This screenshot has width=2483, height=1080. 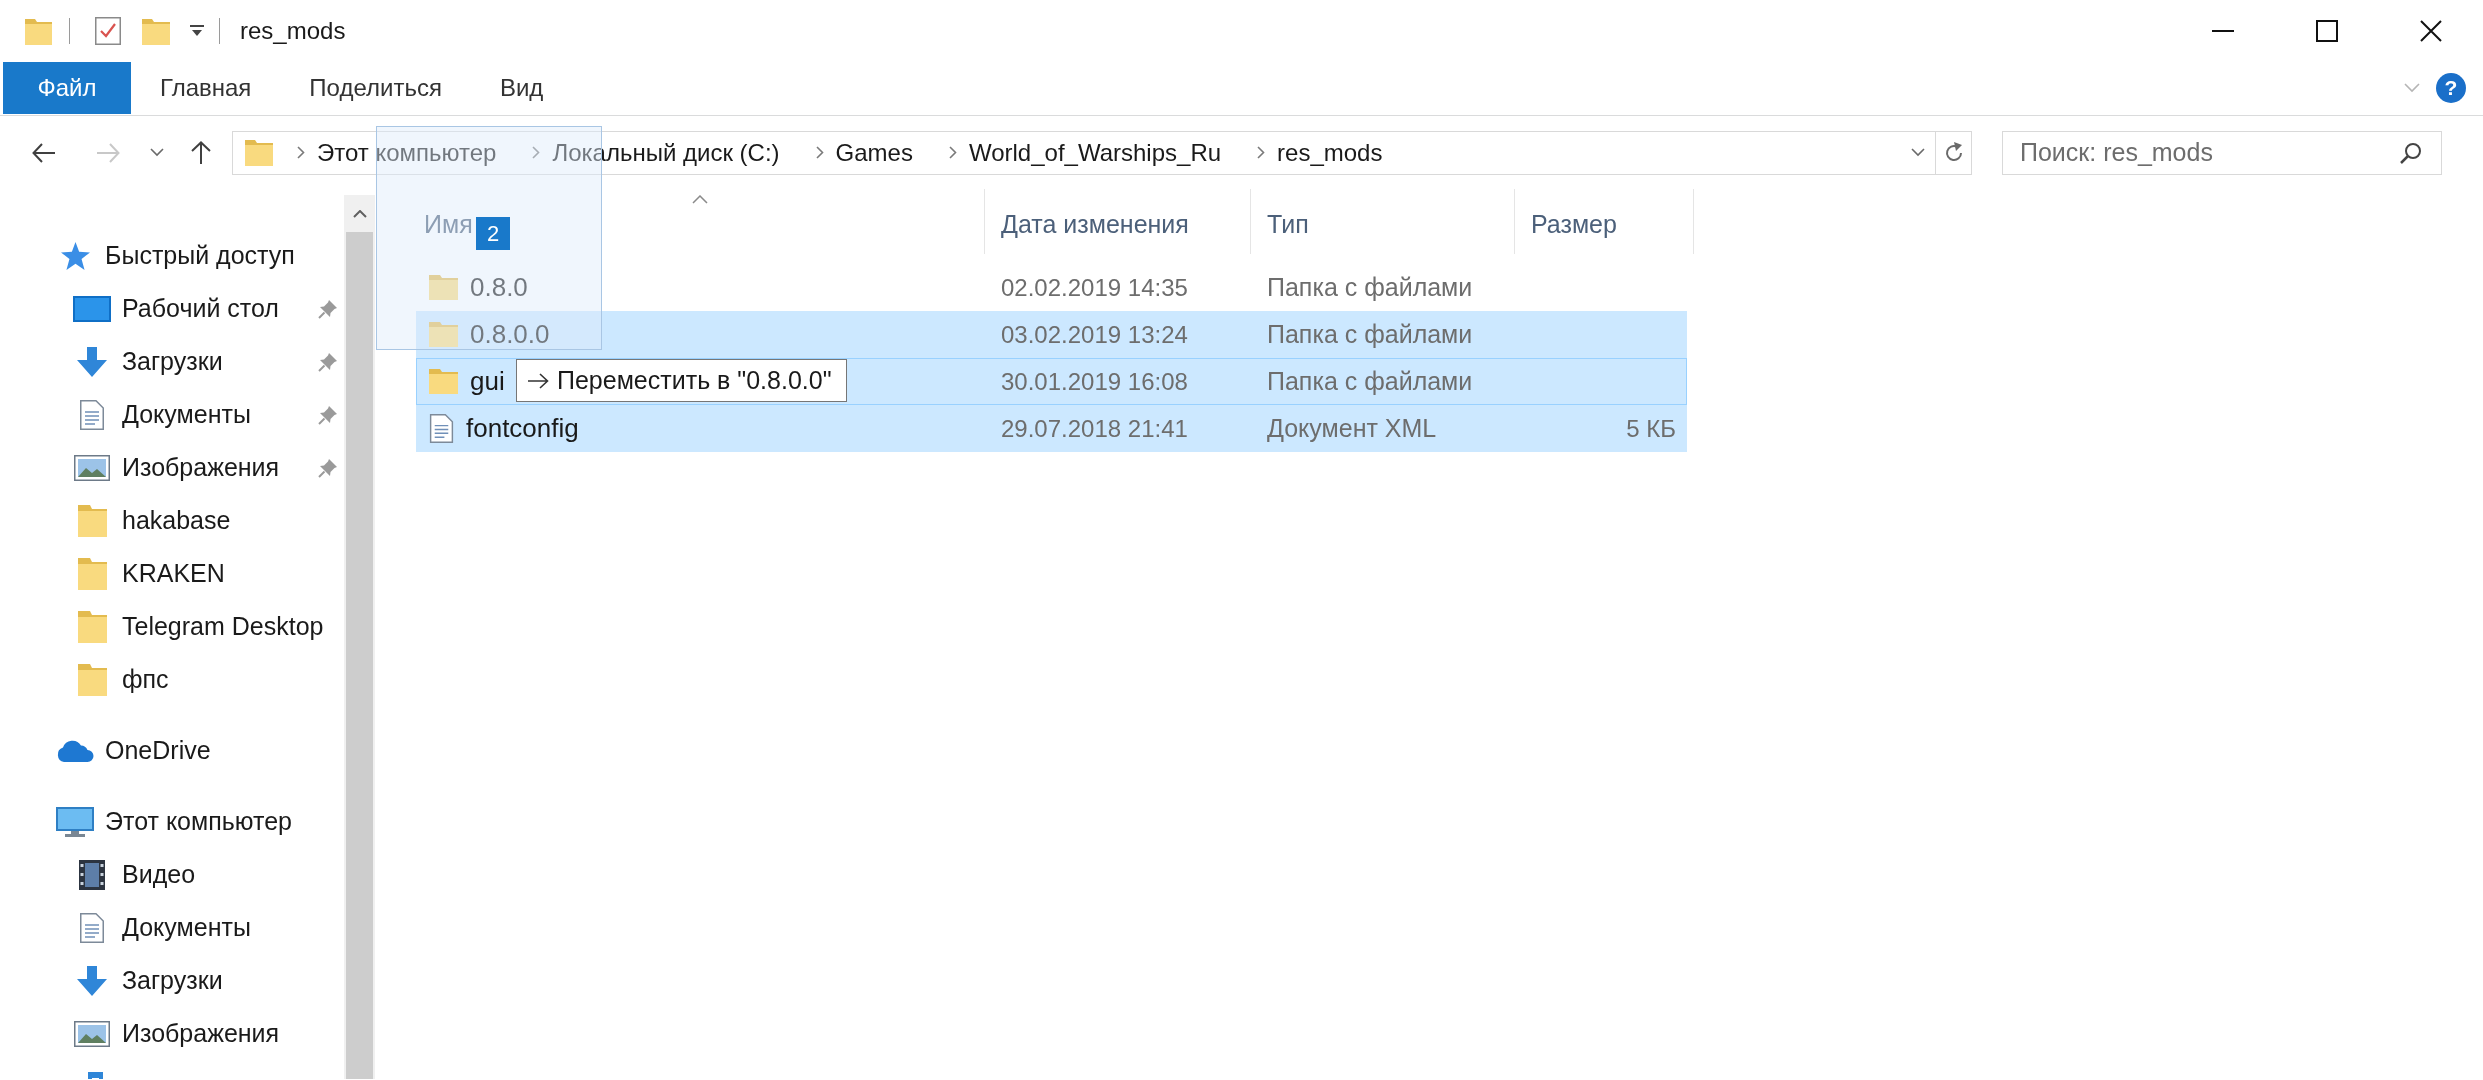 What do you see at coordinates (172, 750) in the screenshot?
I see `sidebar-item: OneDrive` at bounding box center [172, 750].